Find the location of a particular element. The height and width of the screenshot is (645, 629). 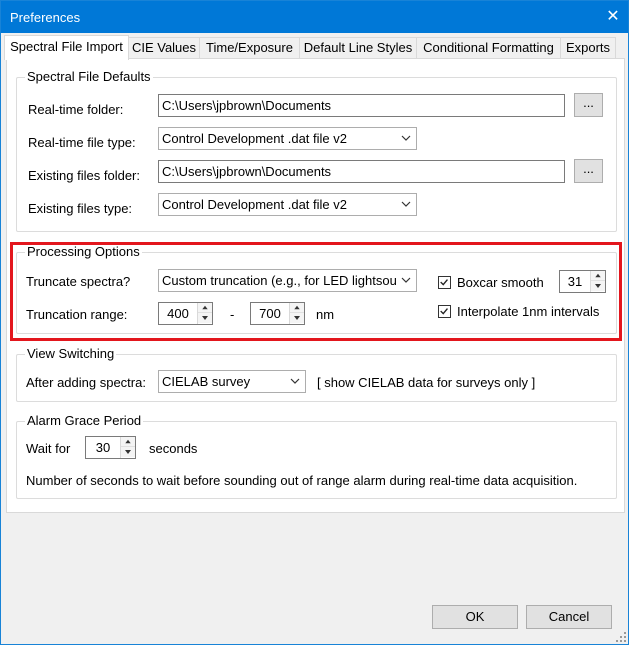

range-min-value: 400 is located at coordinates (178, 313).